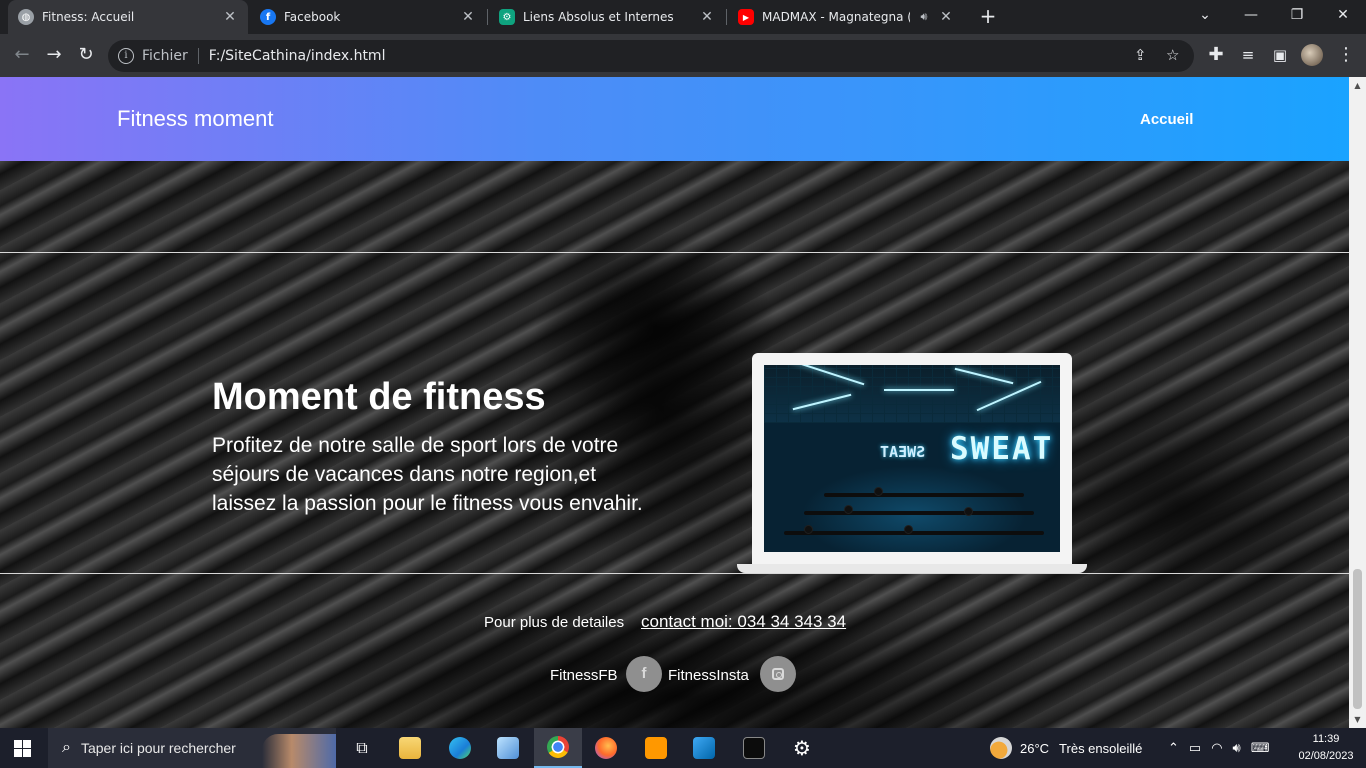 Image resolution: width=1366 pixels, height=768 pixels. I want to click on volume-icon: 🔊︎, so click(1237, 748).